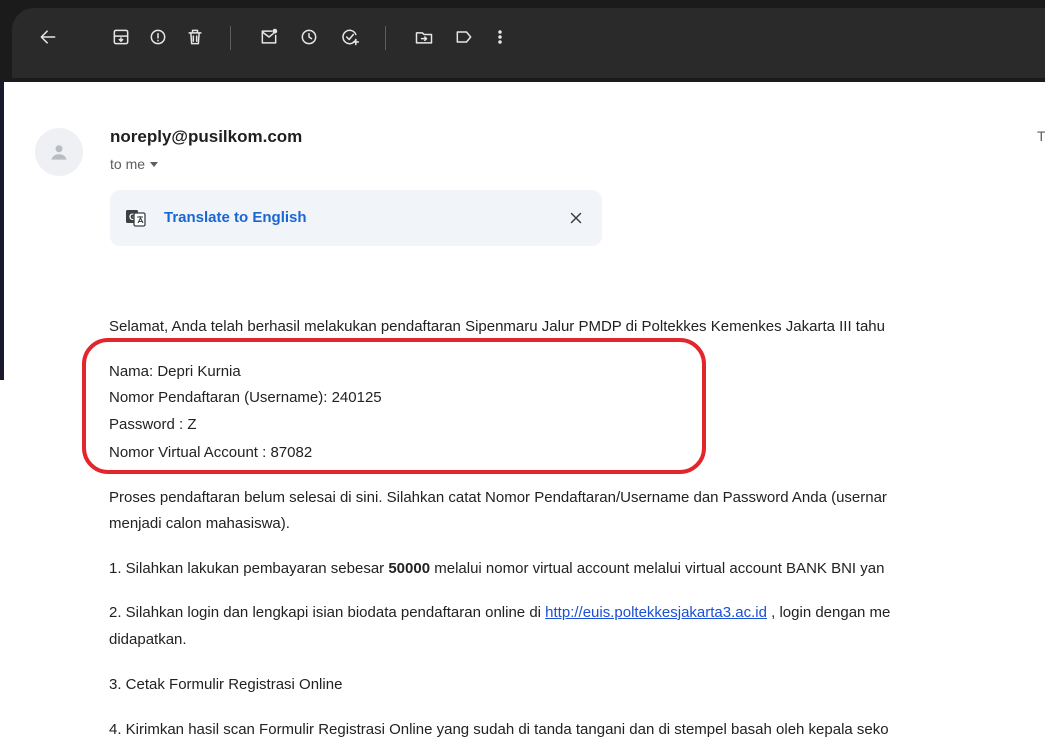 This screenshot has height=745, width=1045. What do you see at coordinates (121, 37) in the screenshot?
I see `archive-icon` at bounding box center [121, 37].